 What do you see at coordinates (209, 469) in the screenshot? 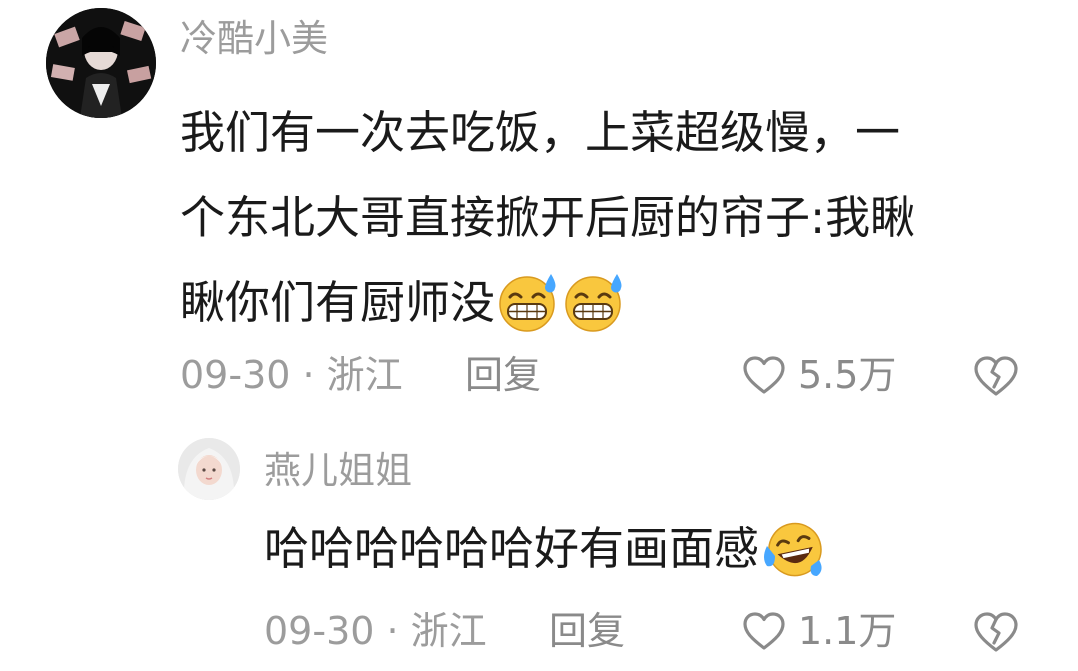
I see `reply-avatar` at bounding box center [209, 469].